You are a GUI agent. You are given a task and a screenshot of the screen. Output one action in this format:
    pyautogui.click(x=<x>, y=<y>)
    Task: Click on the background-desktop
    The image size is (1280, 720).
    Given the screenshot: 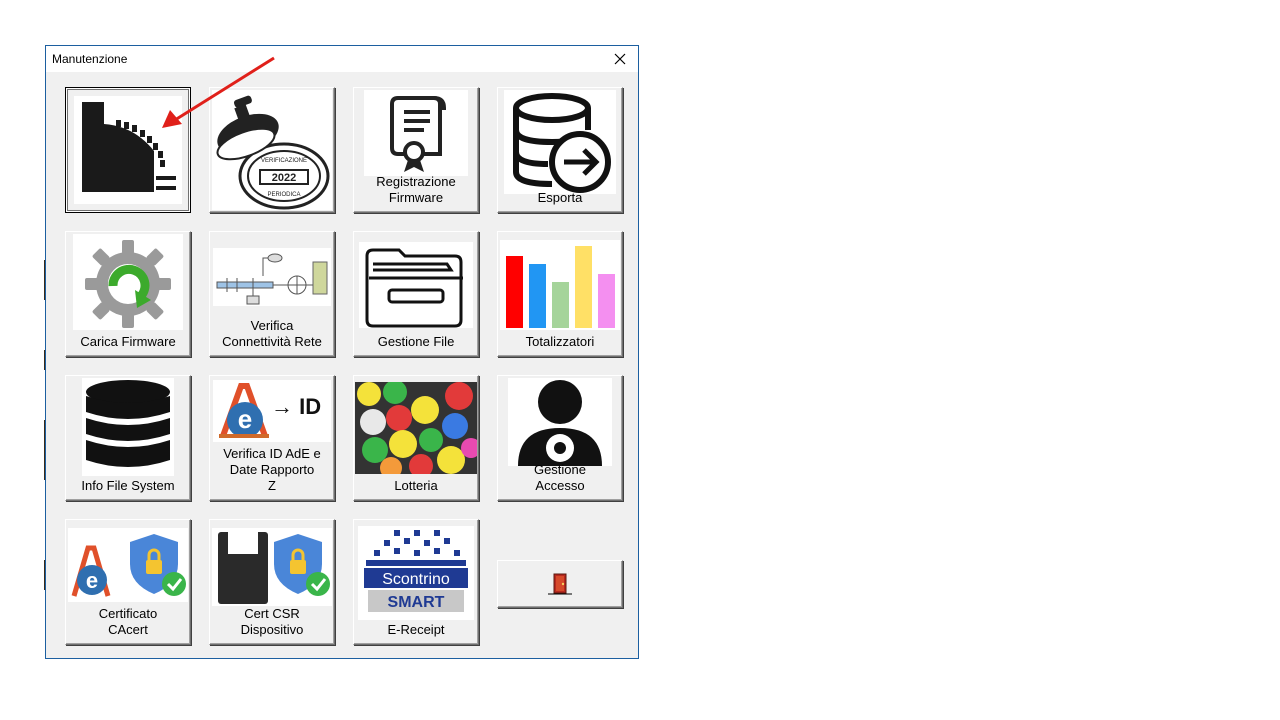 What is the action you would take?
    pyautogui.click(x=25, y=360)
    